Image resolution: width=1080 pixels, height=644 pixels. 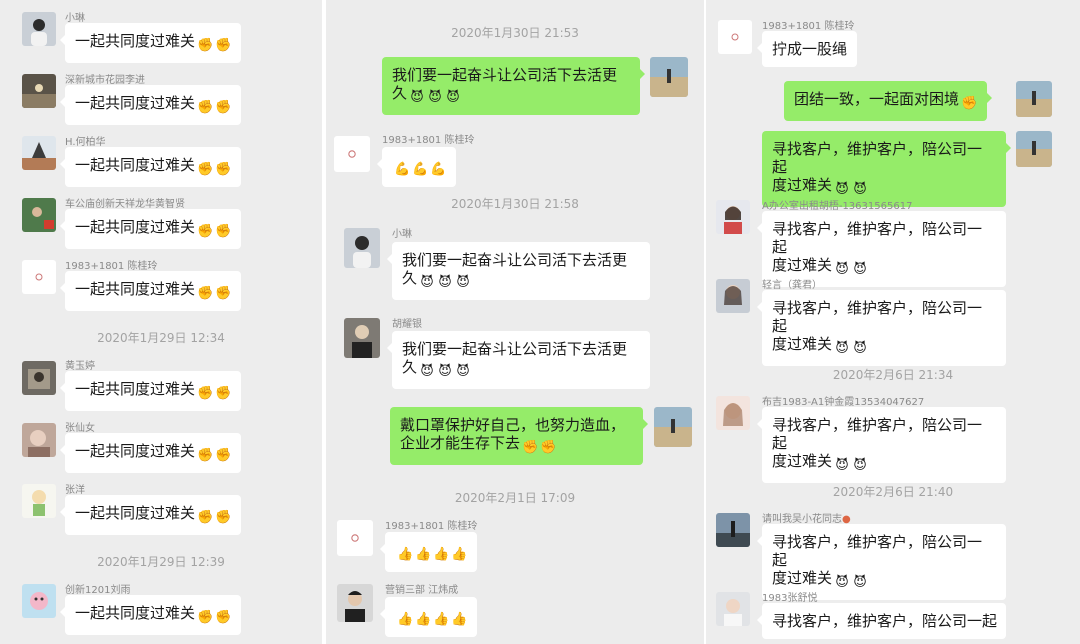 I want to click on sender-name: 1983张舒悦, so click(x=790, y=598).